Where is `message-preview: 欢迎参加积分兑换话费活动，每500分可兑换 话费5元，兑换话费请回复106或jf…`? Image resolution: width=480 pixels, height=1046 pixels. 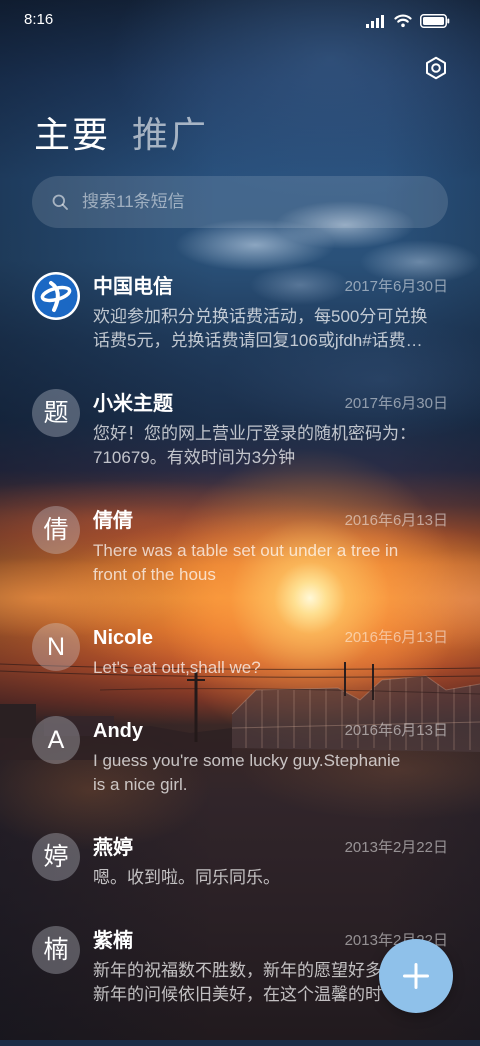
message-preview: 欢迎参加积分兑换话费活动，每500分可兑换 话费5元，兑换话费请回复106或jf… is located at coordinates (270, 329).